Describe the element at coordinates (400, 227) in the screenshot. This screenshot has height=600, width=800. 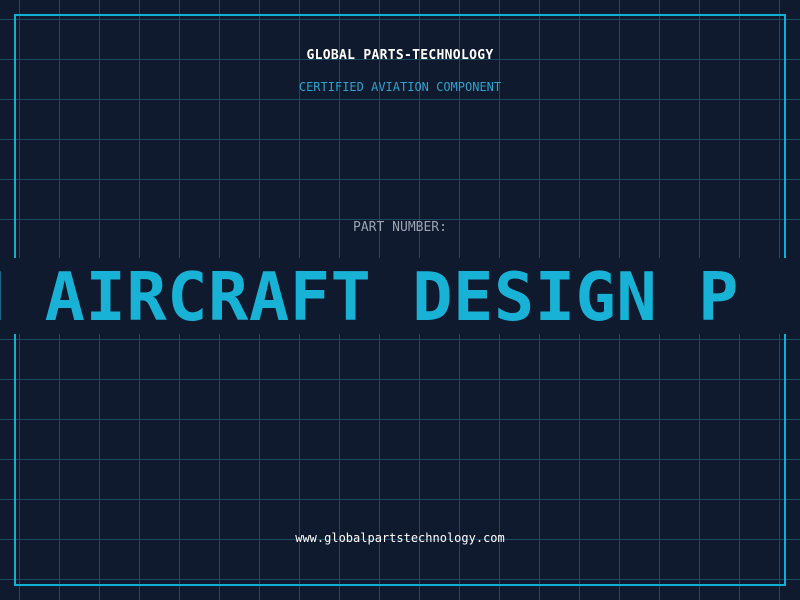
I see `part-number-label: PART NUMBER:` at that location.